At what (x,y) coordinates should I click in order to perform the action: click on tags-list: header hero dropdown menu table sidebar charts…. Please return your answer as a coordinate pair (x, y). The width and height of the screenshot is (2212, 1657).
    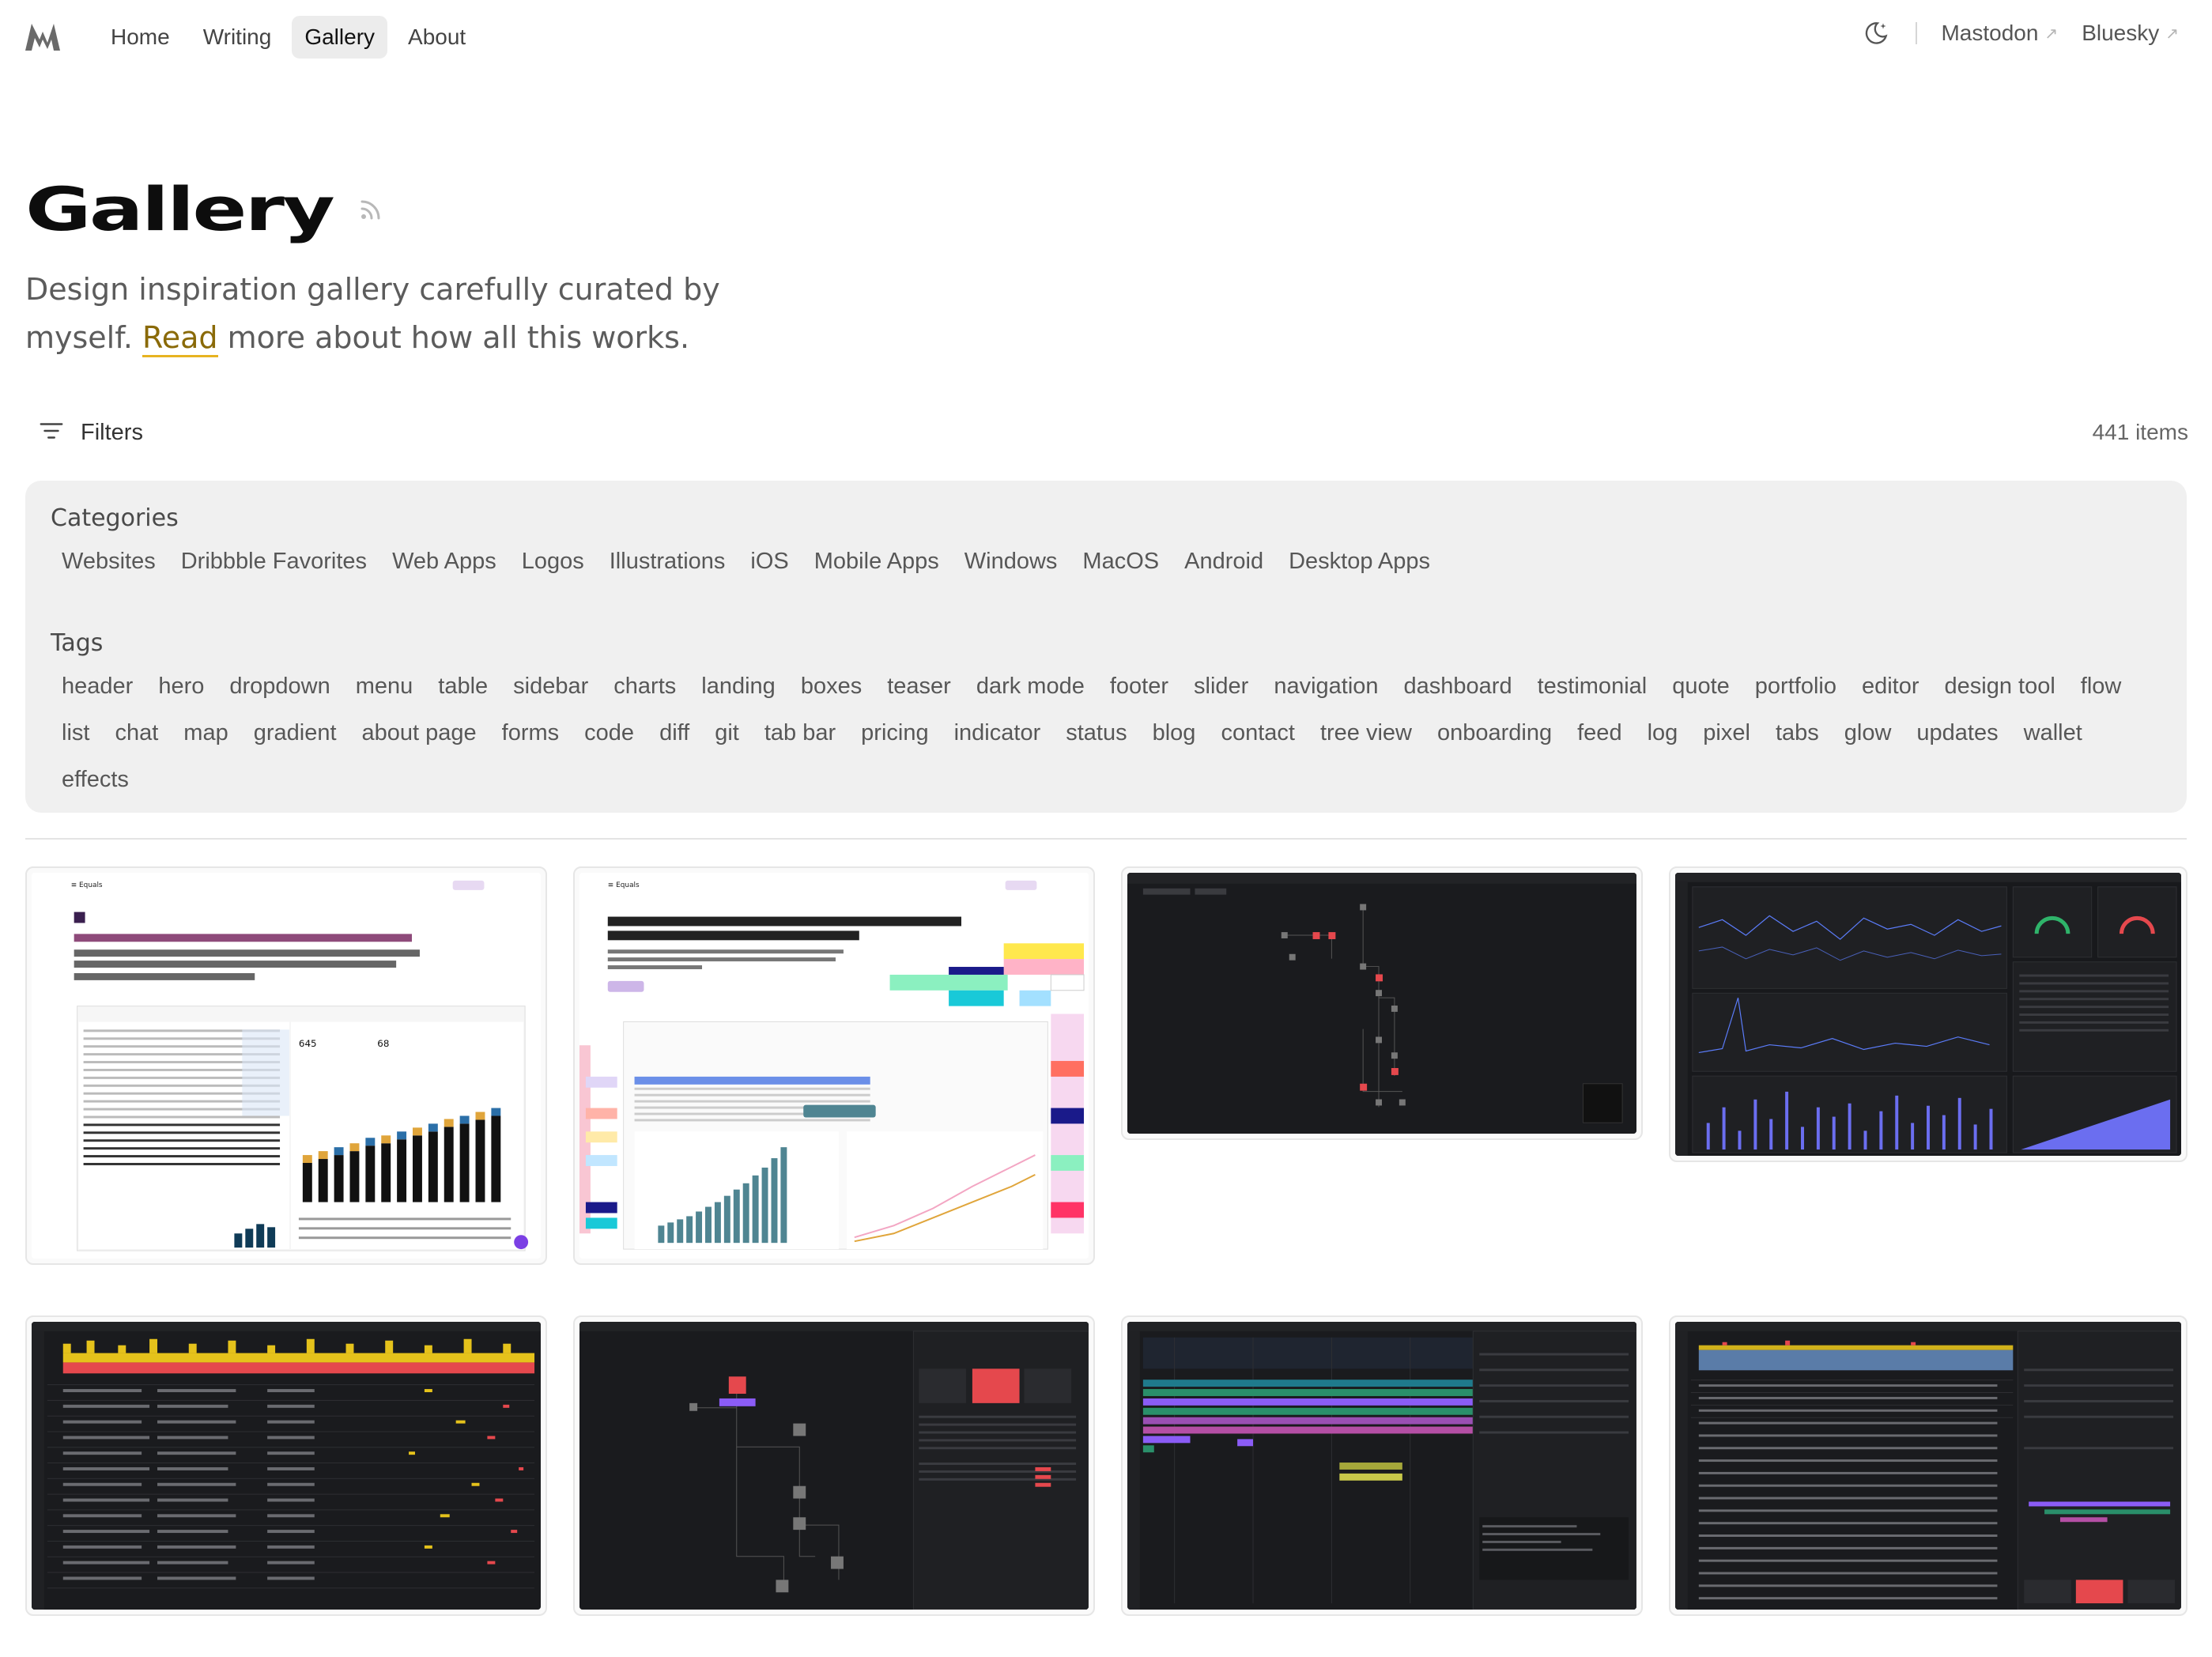
    Looking at the image, I should click on (1110, 733).